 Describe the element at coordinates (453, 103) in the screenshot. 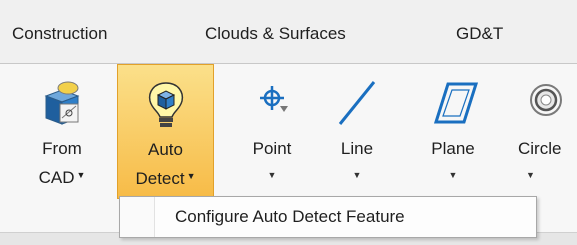

I see `plane-icon` at that location.